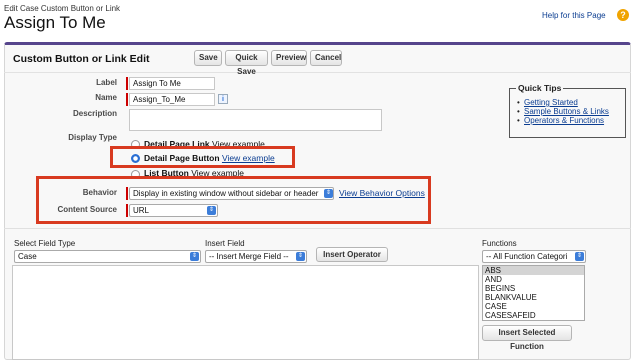  Describe the element at coordinates (560, 120) in the screenshot. I see `tip-operators-link: Operators & Functions` at that location.